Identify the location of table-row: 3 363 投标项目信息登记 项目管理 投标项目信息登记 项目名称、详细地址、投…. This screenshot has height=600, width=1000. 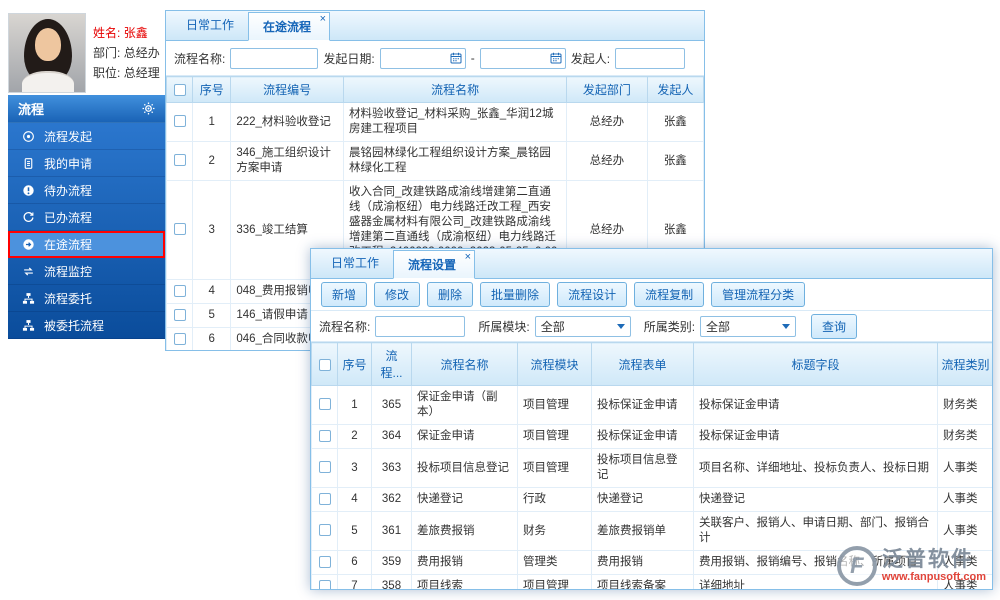
(651, 468).